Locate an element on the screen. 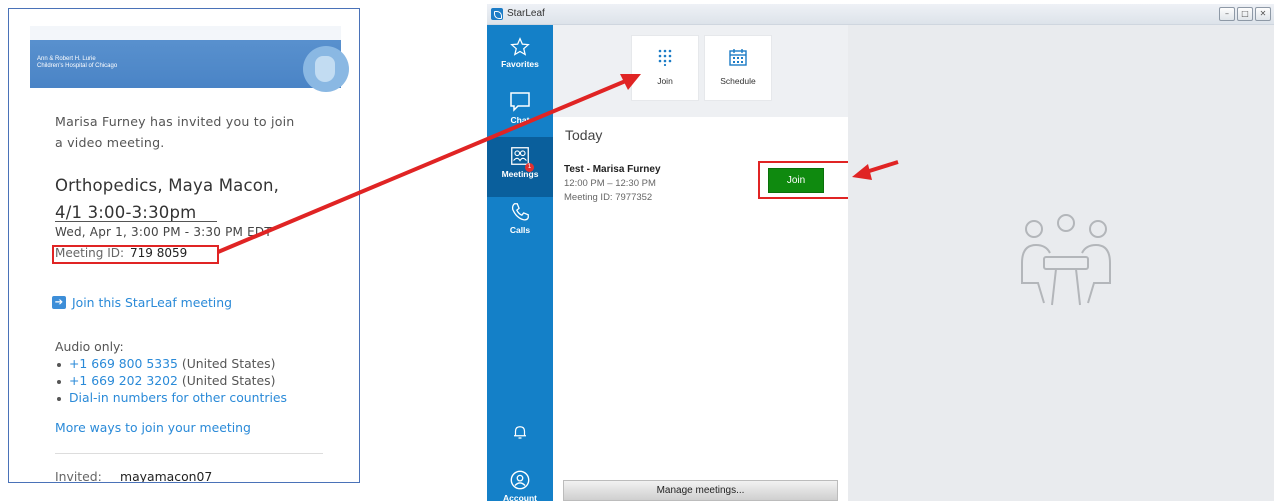  phone-item: +1 669 202 3202 (United States) is located at coordinates (166, 380).